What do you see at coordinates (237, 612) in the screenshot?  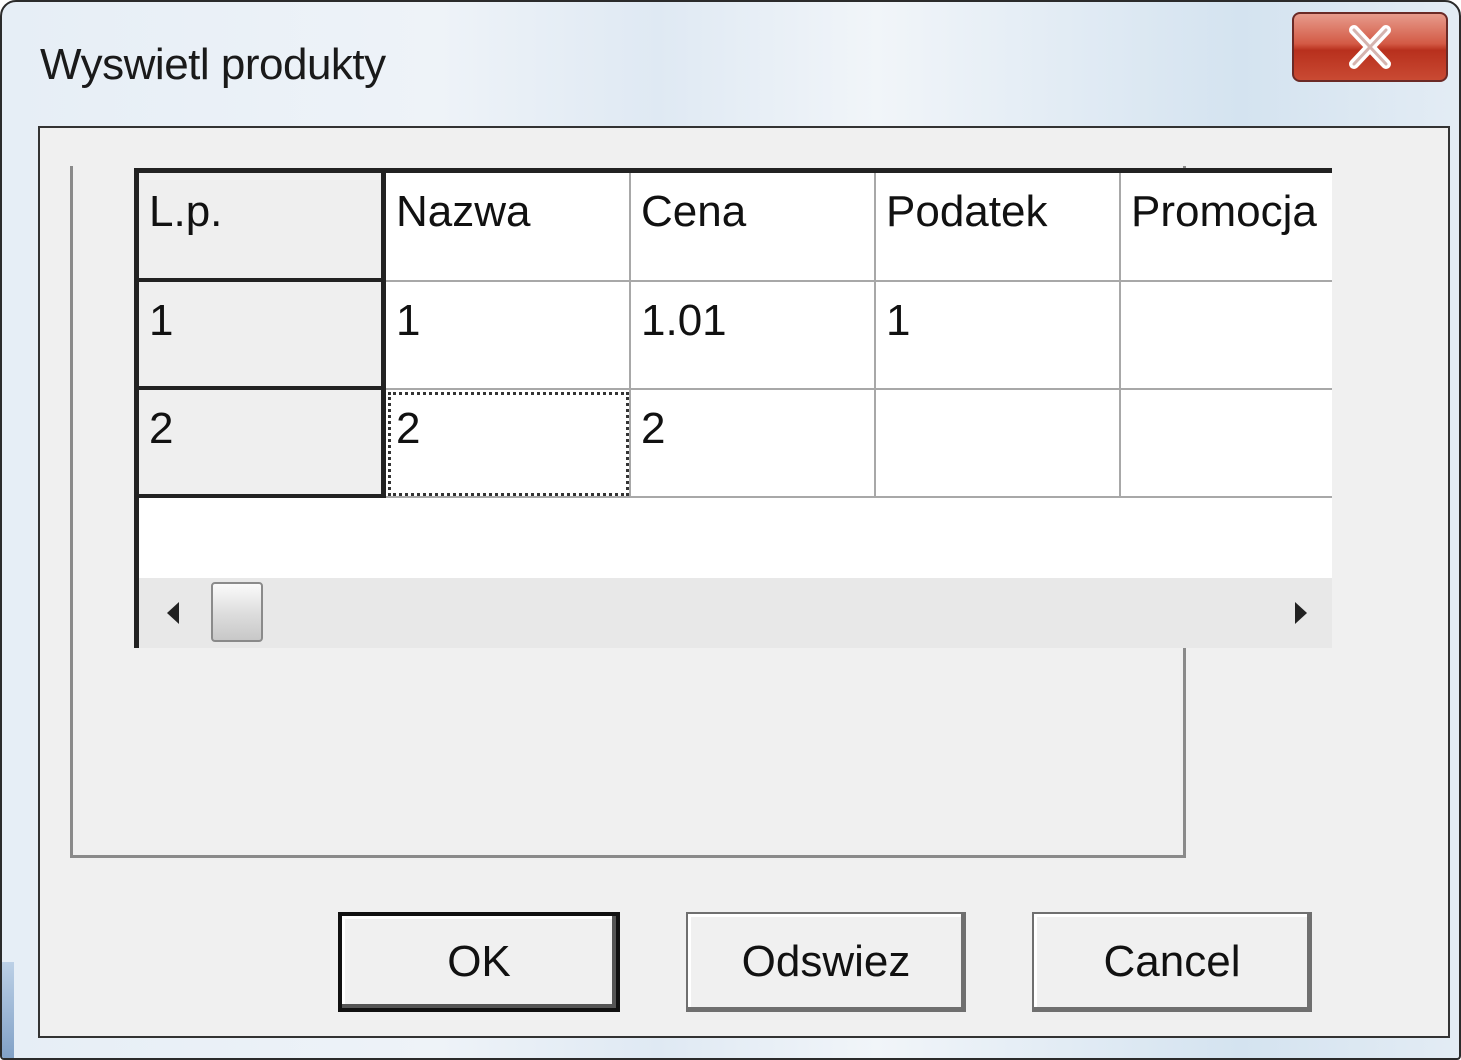 I see `scrollbar-thumb` at bounding box center [237, 612].